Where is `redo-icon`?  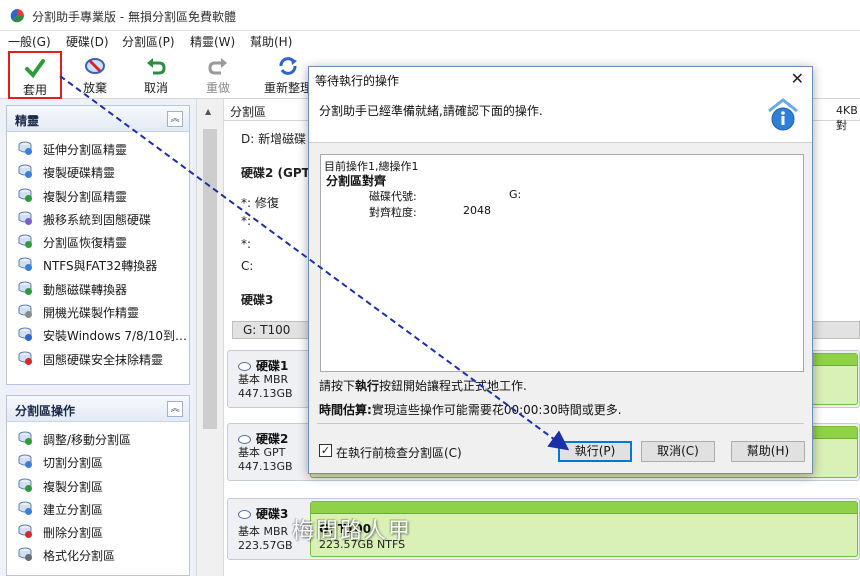 redo-icon is located at coordinates (217, 66).